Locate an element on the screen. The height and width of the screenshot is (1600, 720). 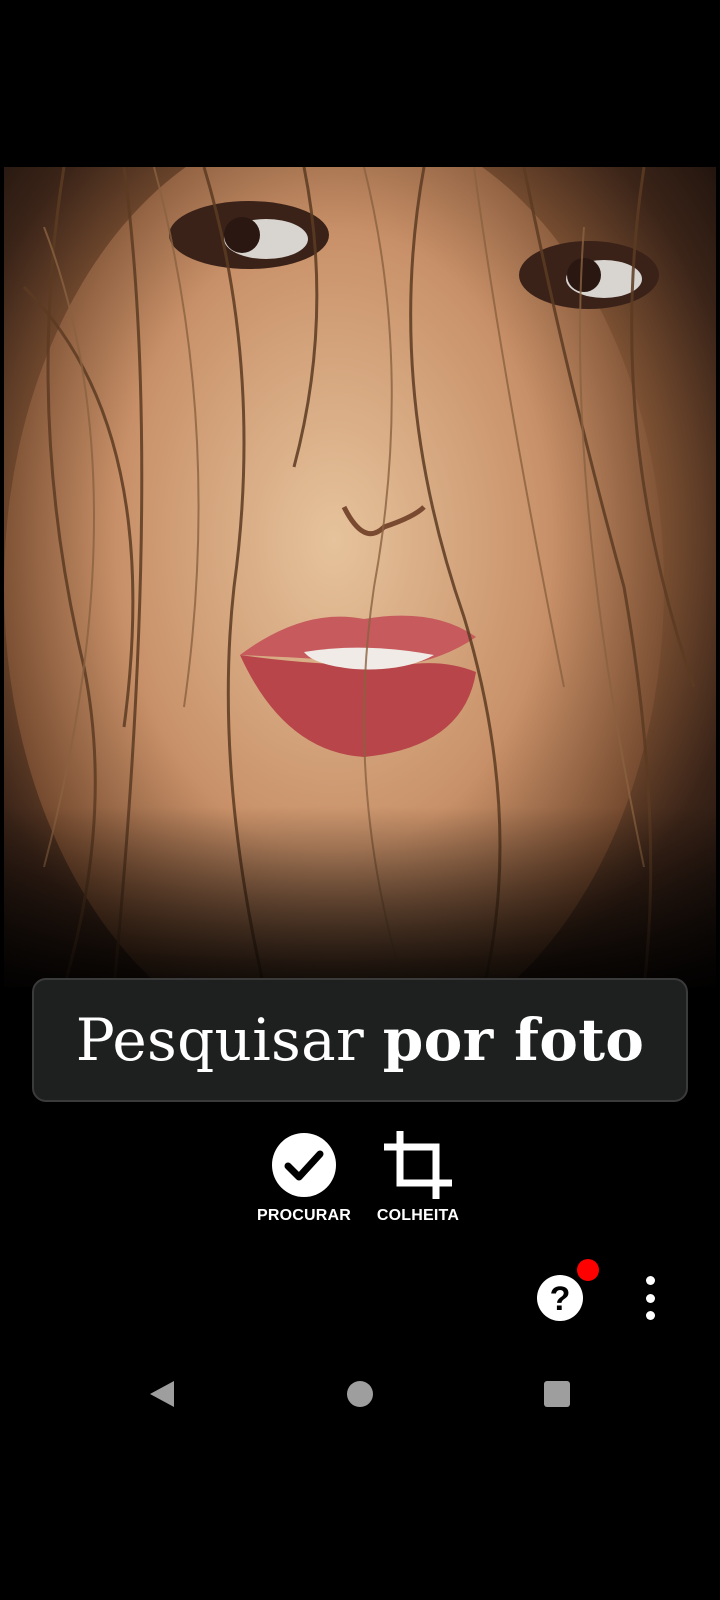
nav-recents-icon is located at coordinates (557, 1394).